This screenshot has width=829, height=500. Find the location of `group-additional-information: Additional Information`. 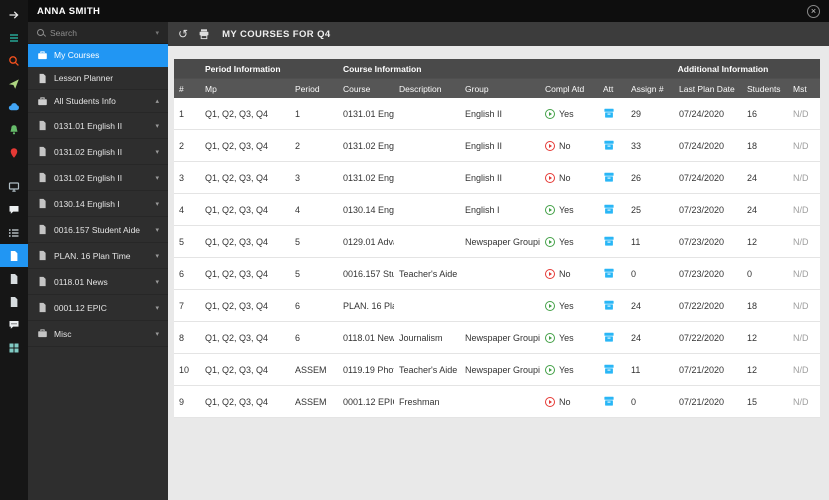

group-additional-information: Additional Information is located at coordinates (723, 68).